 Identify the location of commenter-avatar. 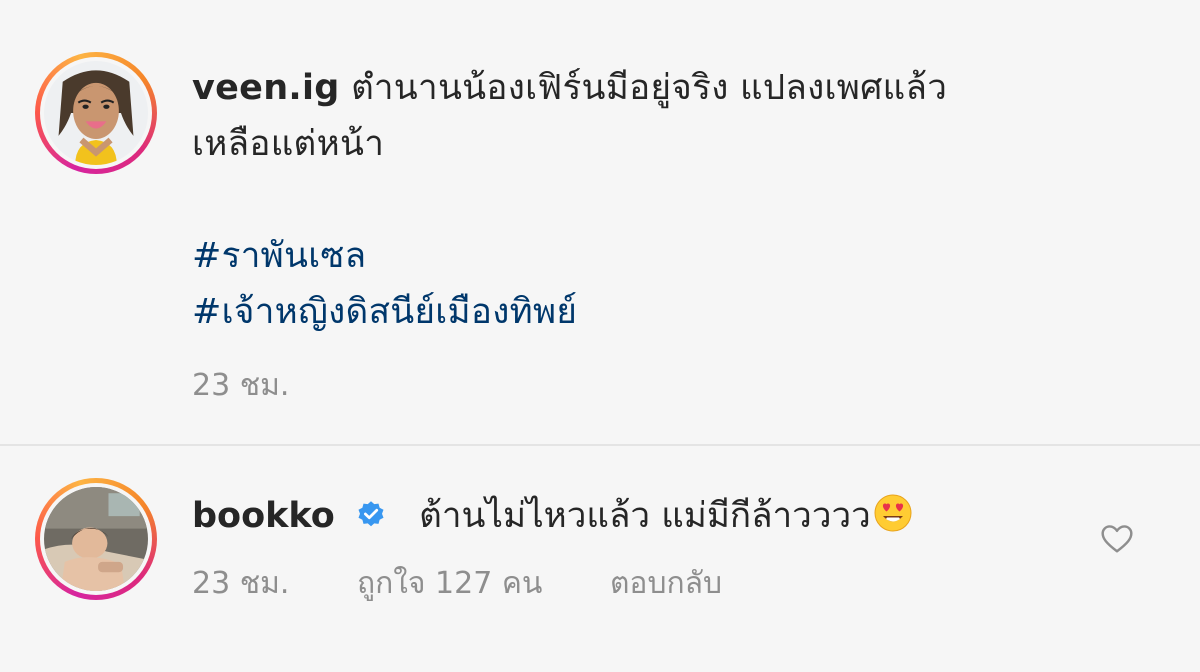
(96, 539).